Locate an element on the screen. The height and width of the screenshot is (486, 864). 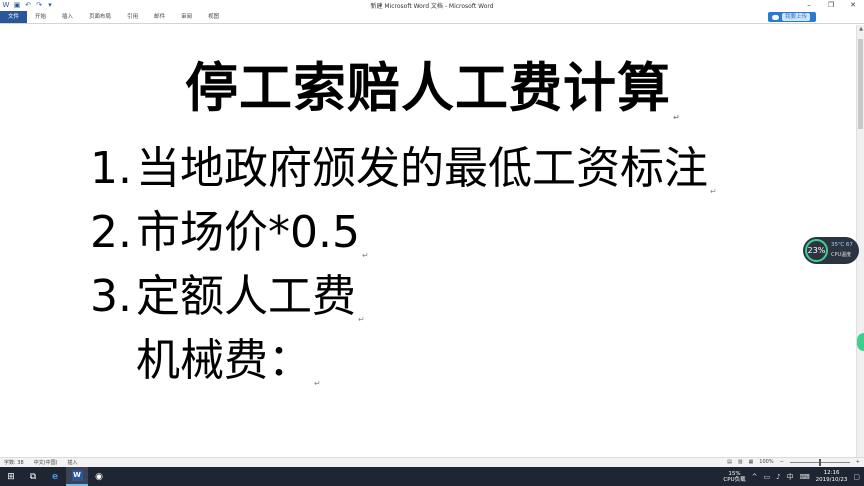
zoom-level: 100% is located at coordinates (766, 462).